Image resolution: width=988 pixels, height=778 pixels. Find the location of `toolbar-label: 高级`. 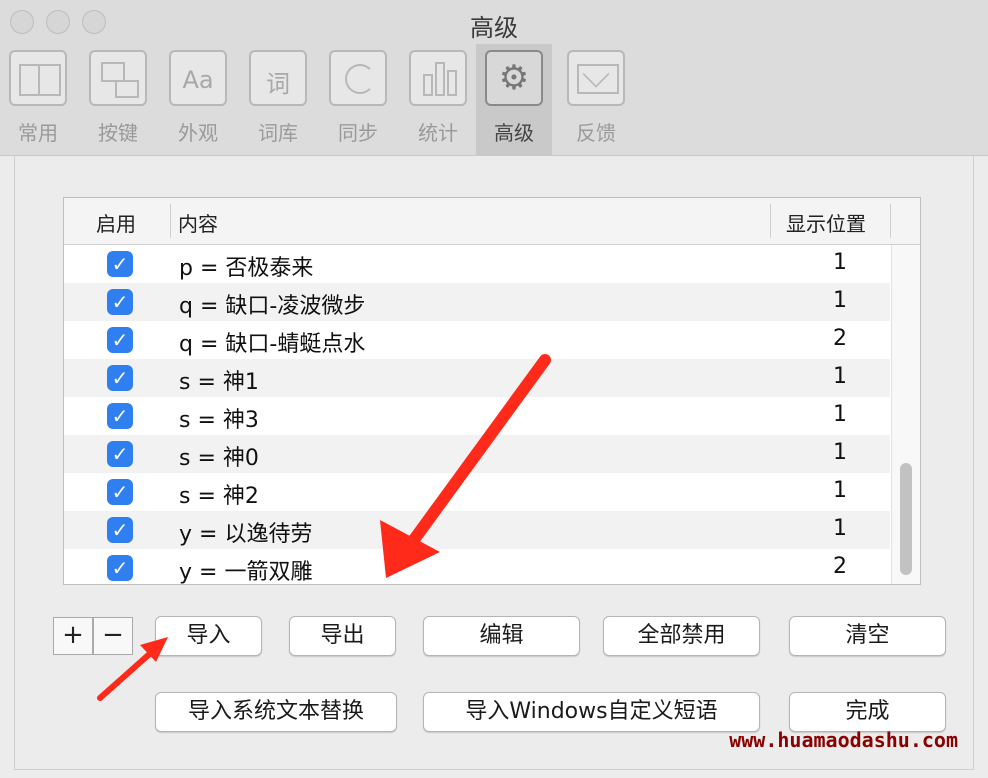

toolbar-label: 高级 is located at coordinates (514, 133).